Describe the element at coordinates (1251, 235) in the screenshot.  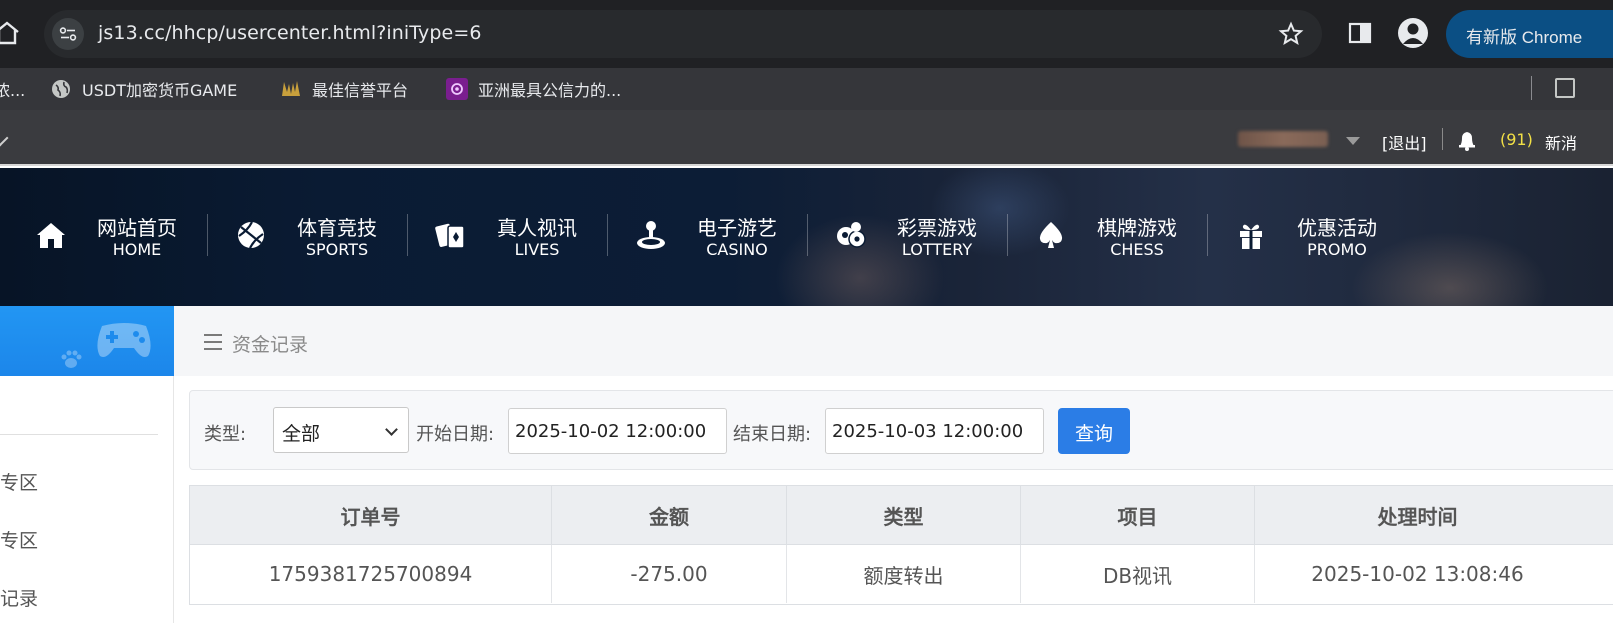
I see `gift-icon` at that location.